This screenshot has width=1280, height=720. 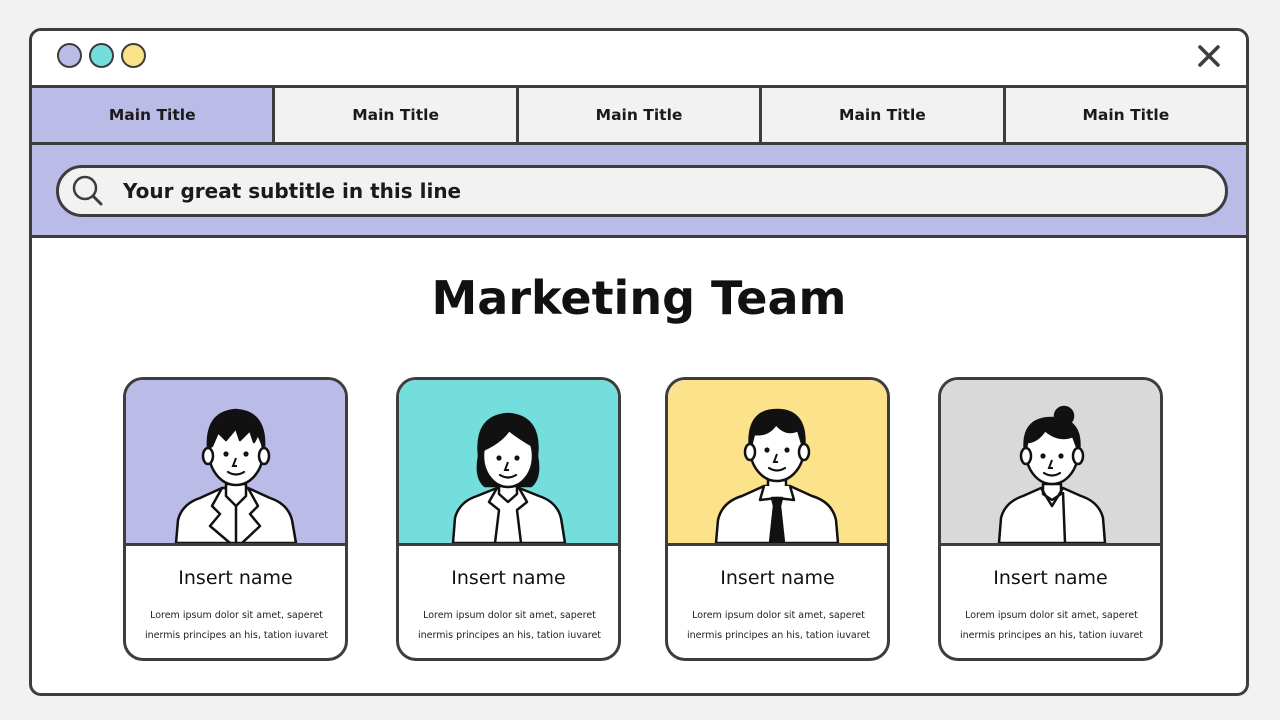 I want to click on tab-main-title-3: Main Title, so click(x=641, y=115).